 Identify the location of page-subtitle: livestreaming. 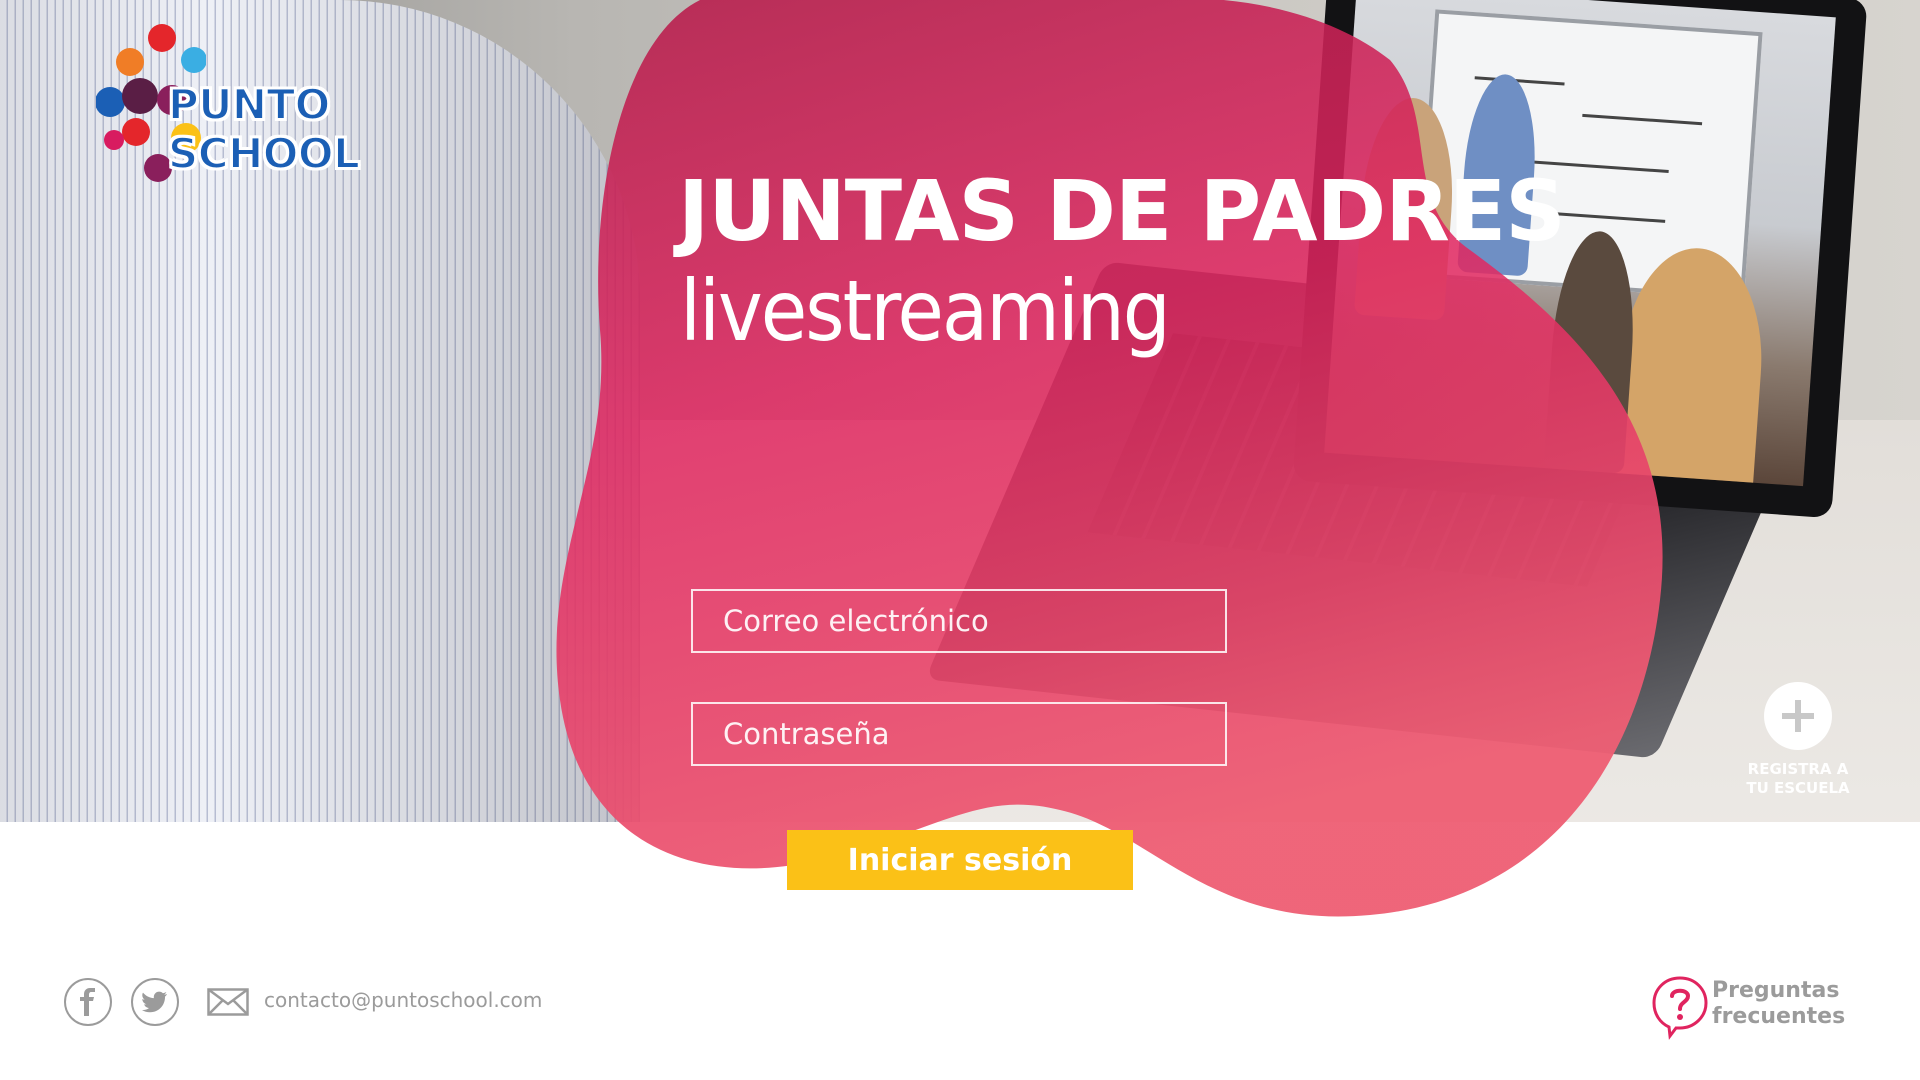
(925, 311).